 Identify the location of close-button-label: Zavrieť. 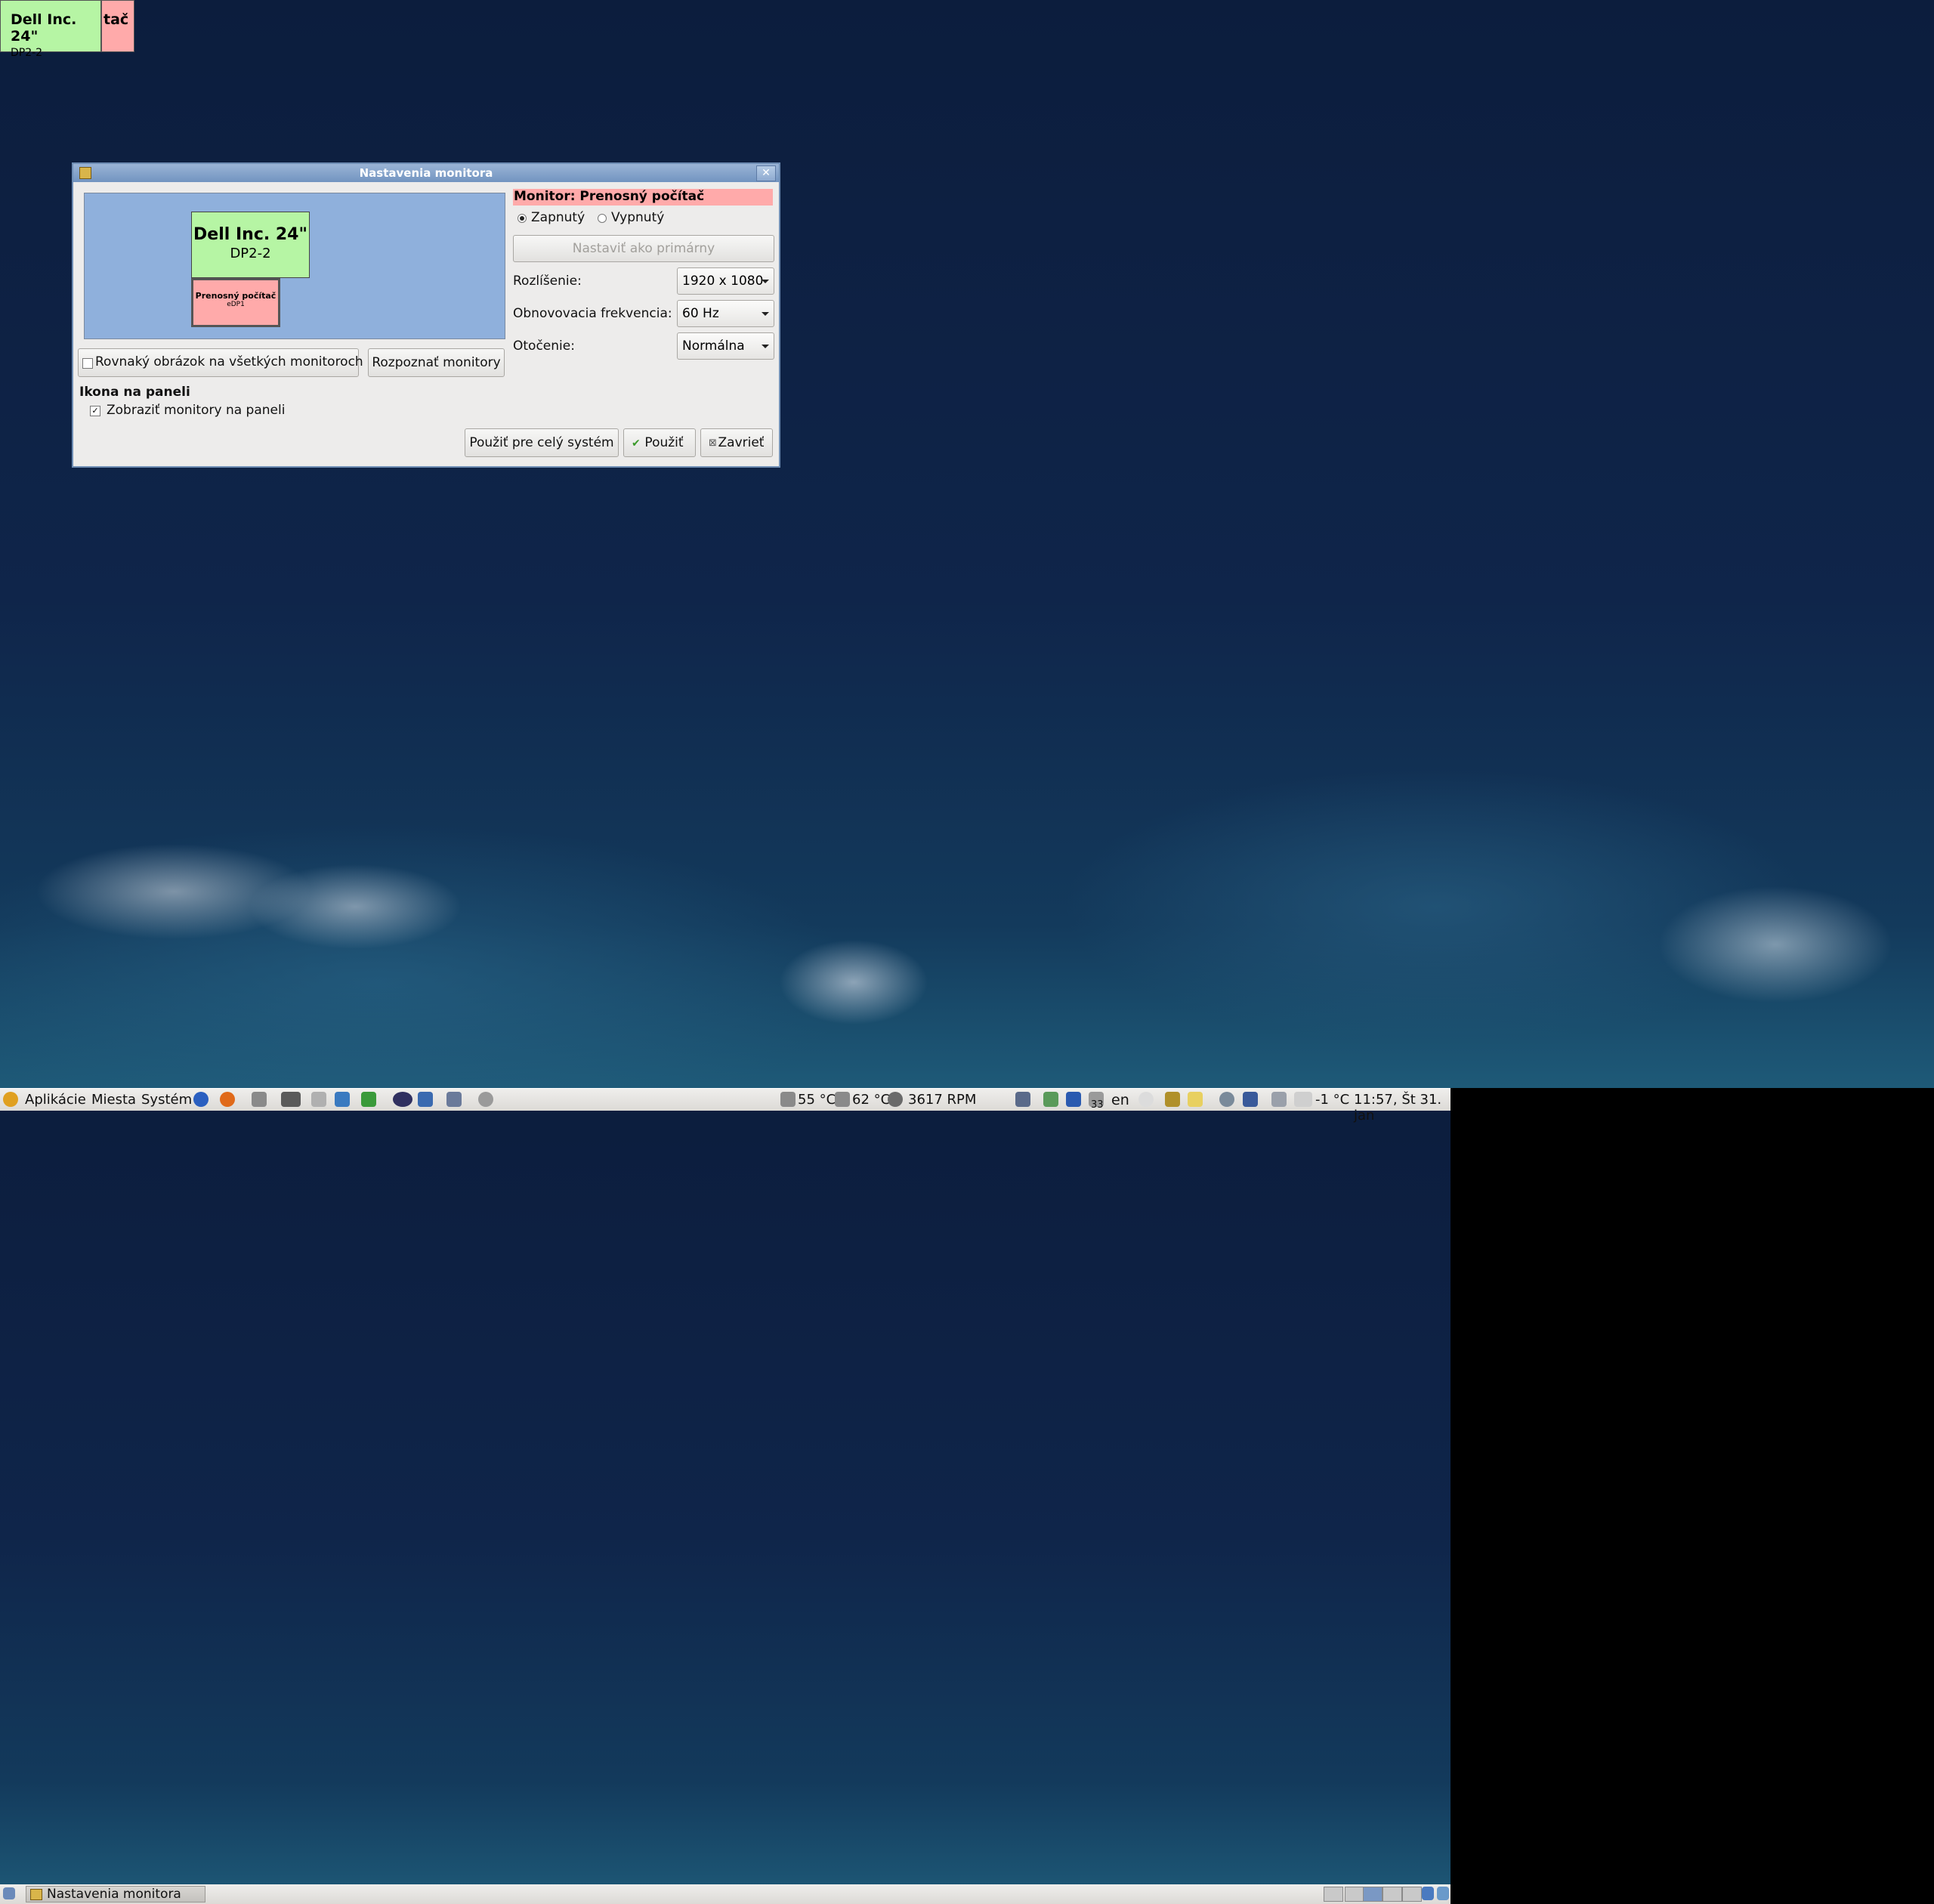
(741, 442).